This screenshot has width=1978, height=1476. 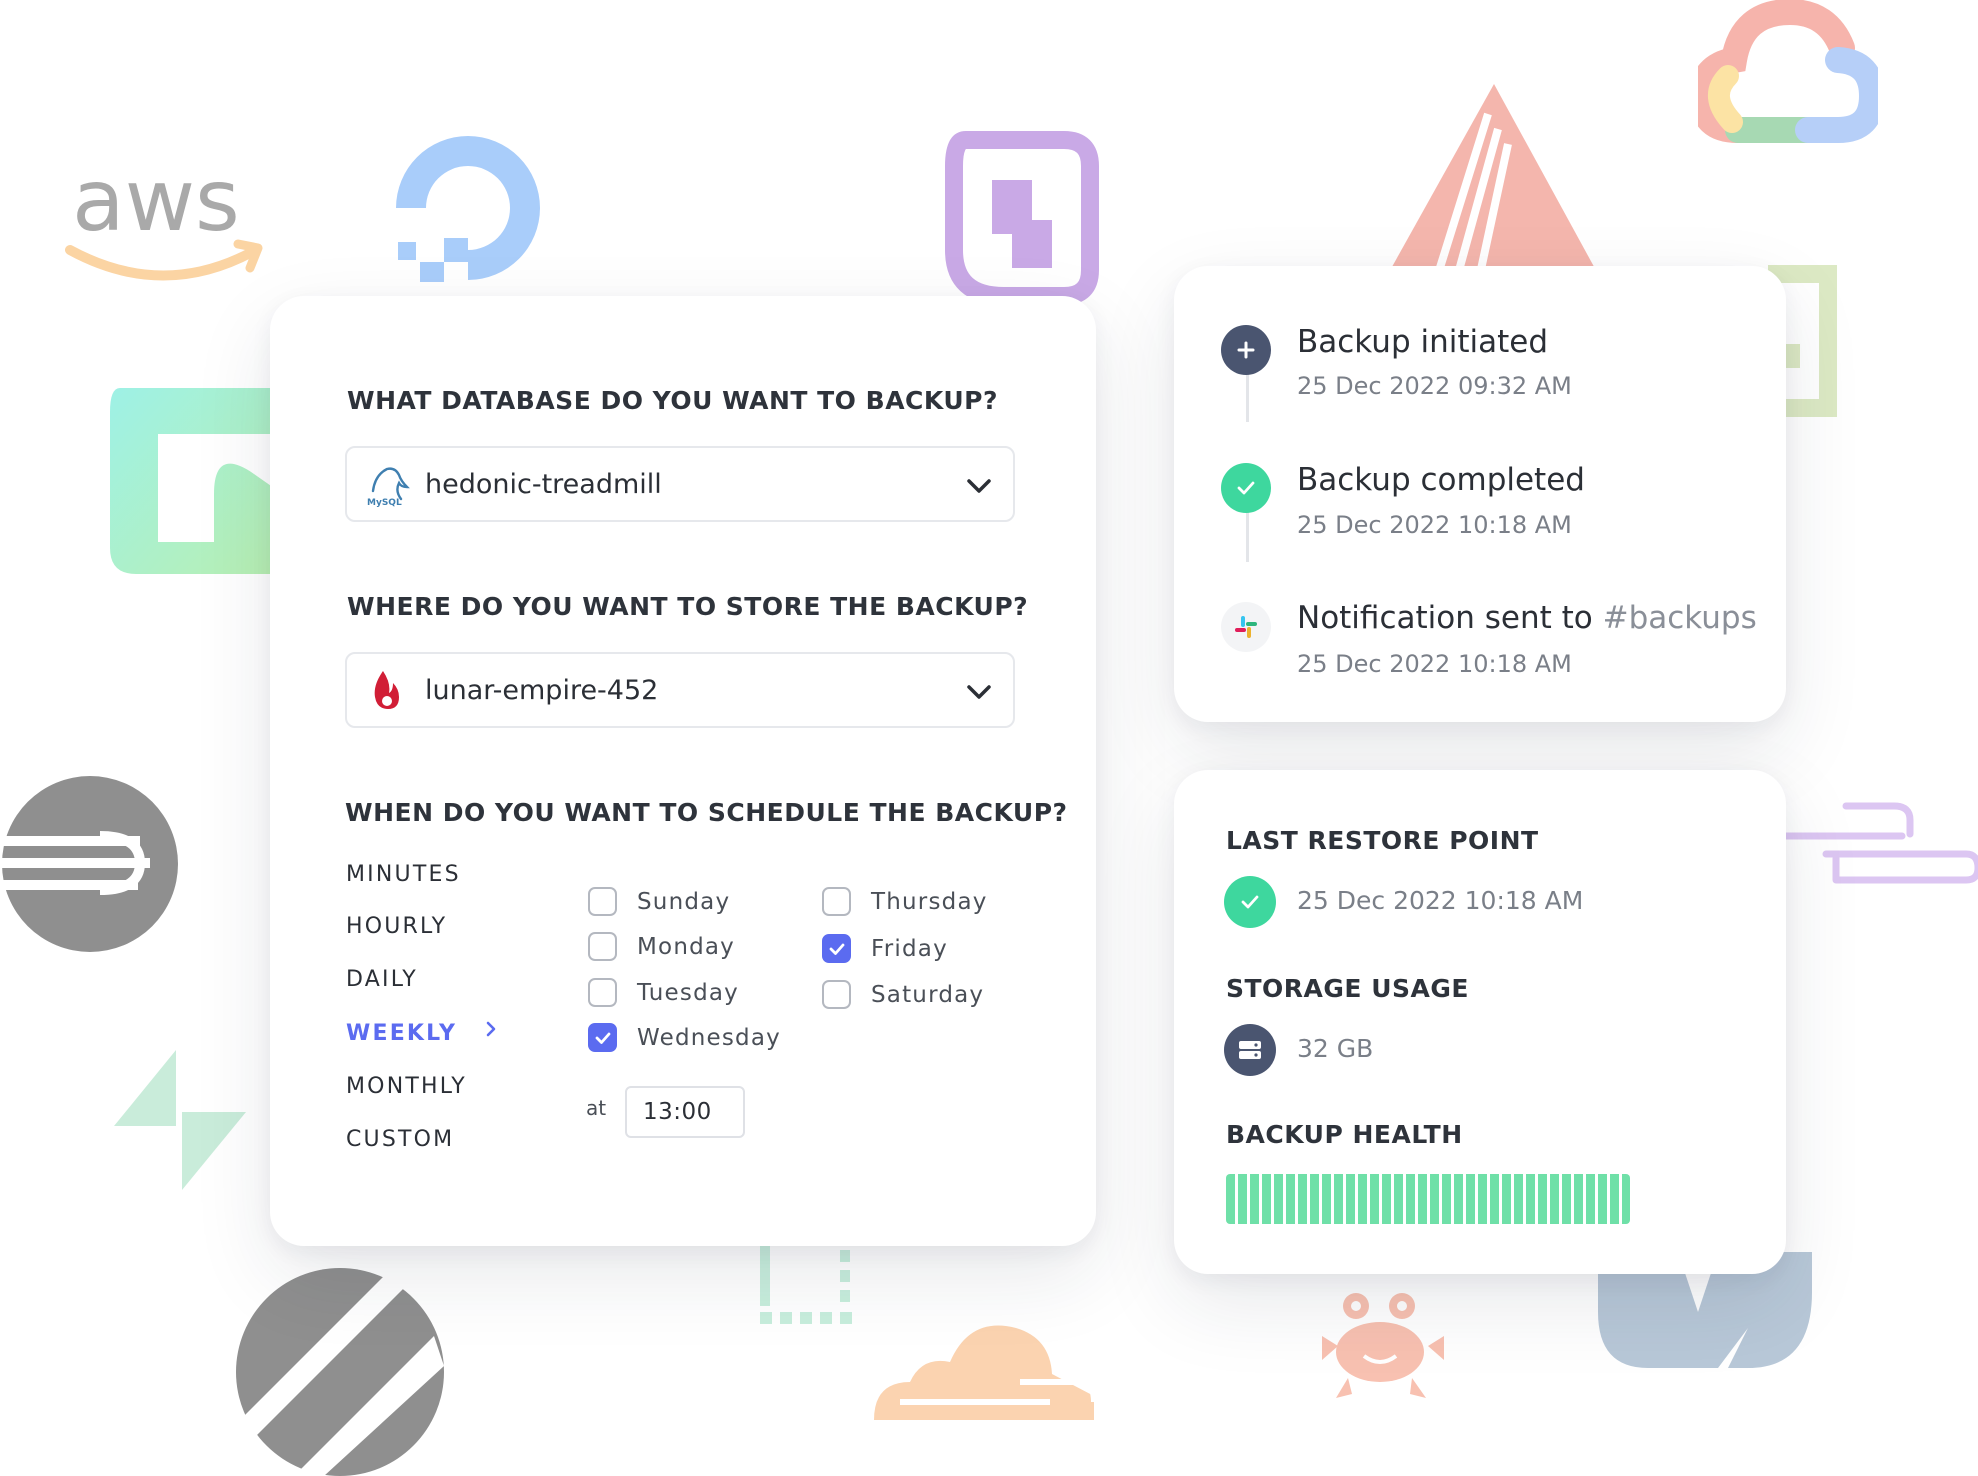 What do you see at coordinates (903, 994) in the screenshot?
I see `day-saturday: Saturday` at bounding box center [903, 994].